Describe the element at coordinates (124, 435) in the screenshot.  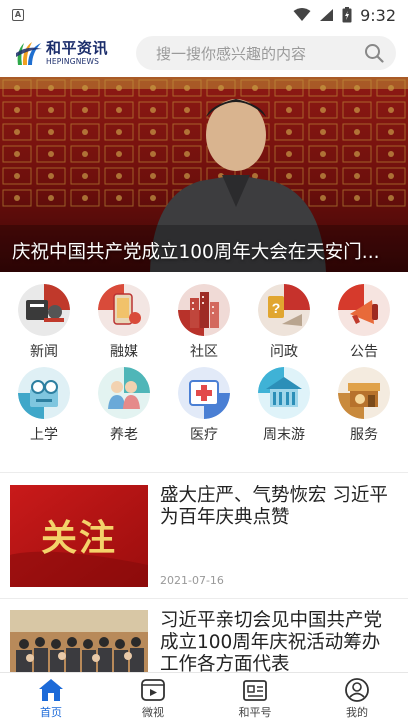
I see `category-label: 养老` at that location.